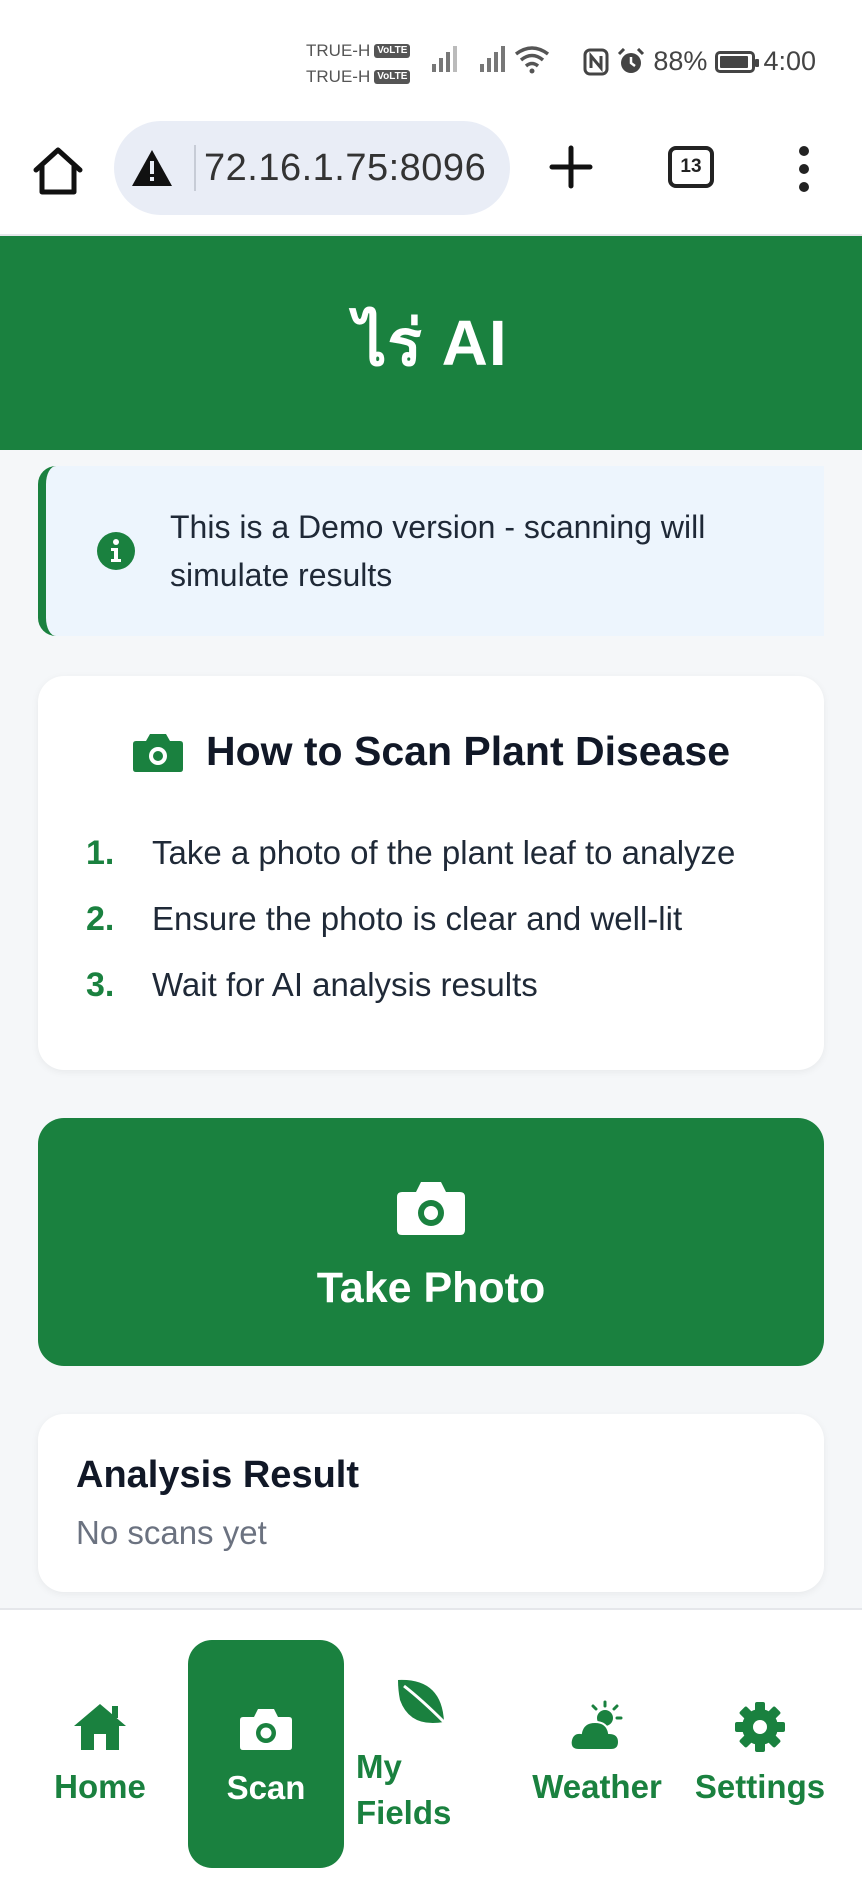  Describe the element at coordinates (532, 60) in the screenshot. I see `wifi-icon` at that location.